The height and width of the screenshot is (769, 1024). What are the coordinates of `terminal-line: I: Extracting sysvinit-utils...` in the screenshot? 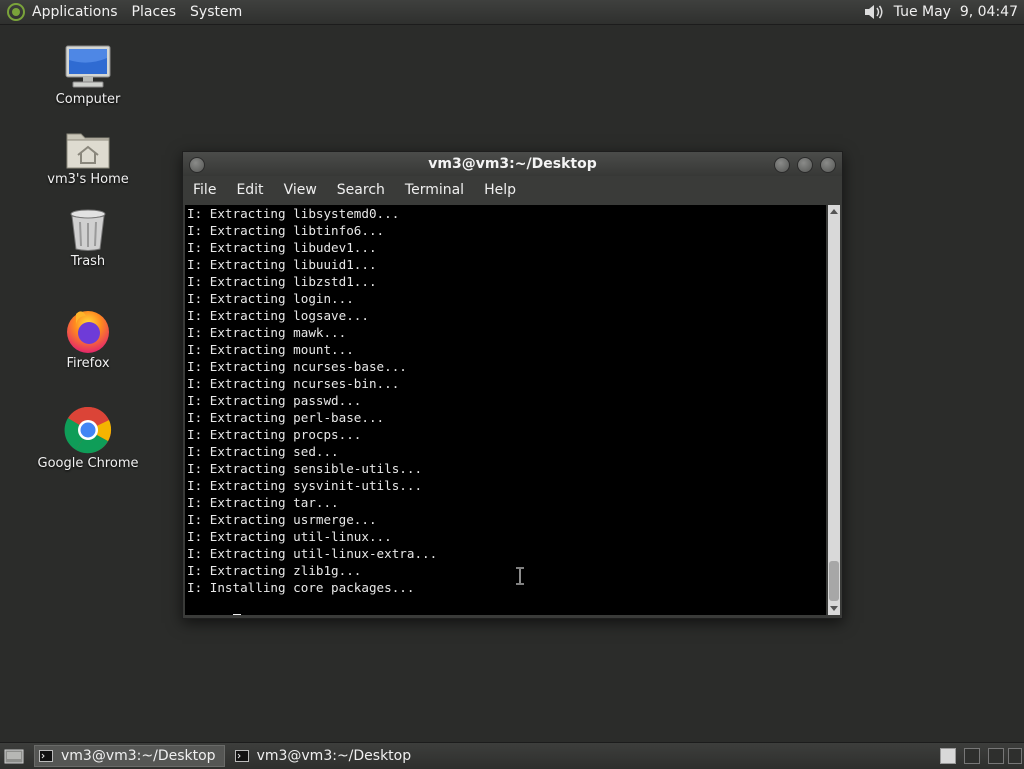 It's located at (305, 485).